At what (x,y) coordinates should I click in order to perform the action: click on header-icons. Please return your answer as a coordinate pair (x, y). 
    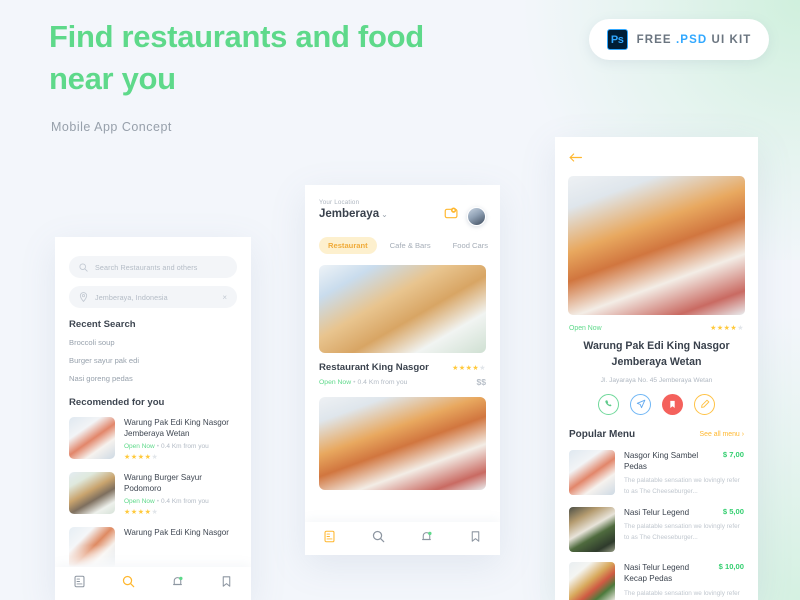
    Looking at the image, I should click on (465, 212).